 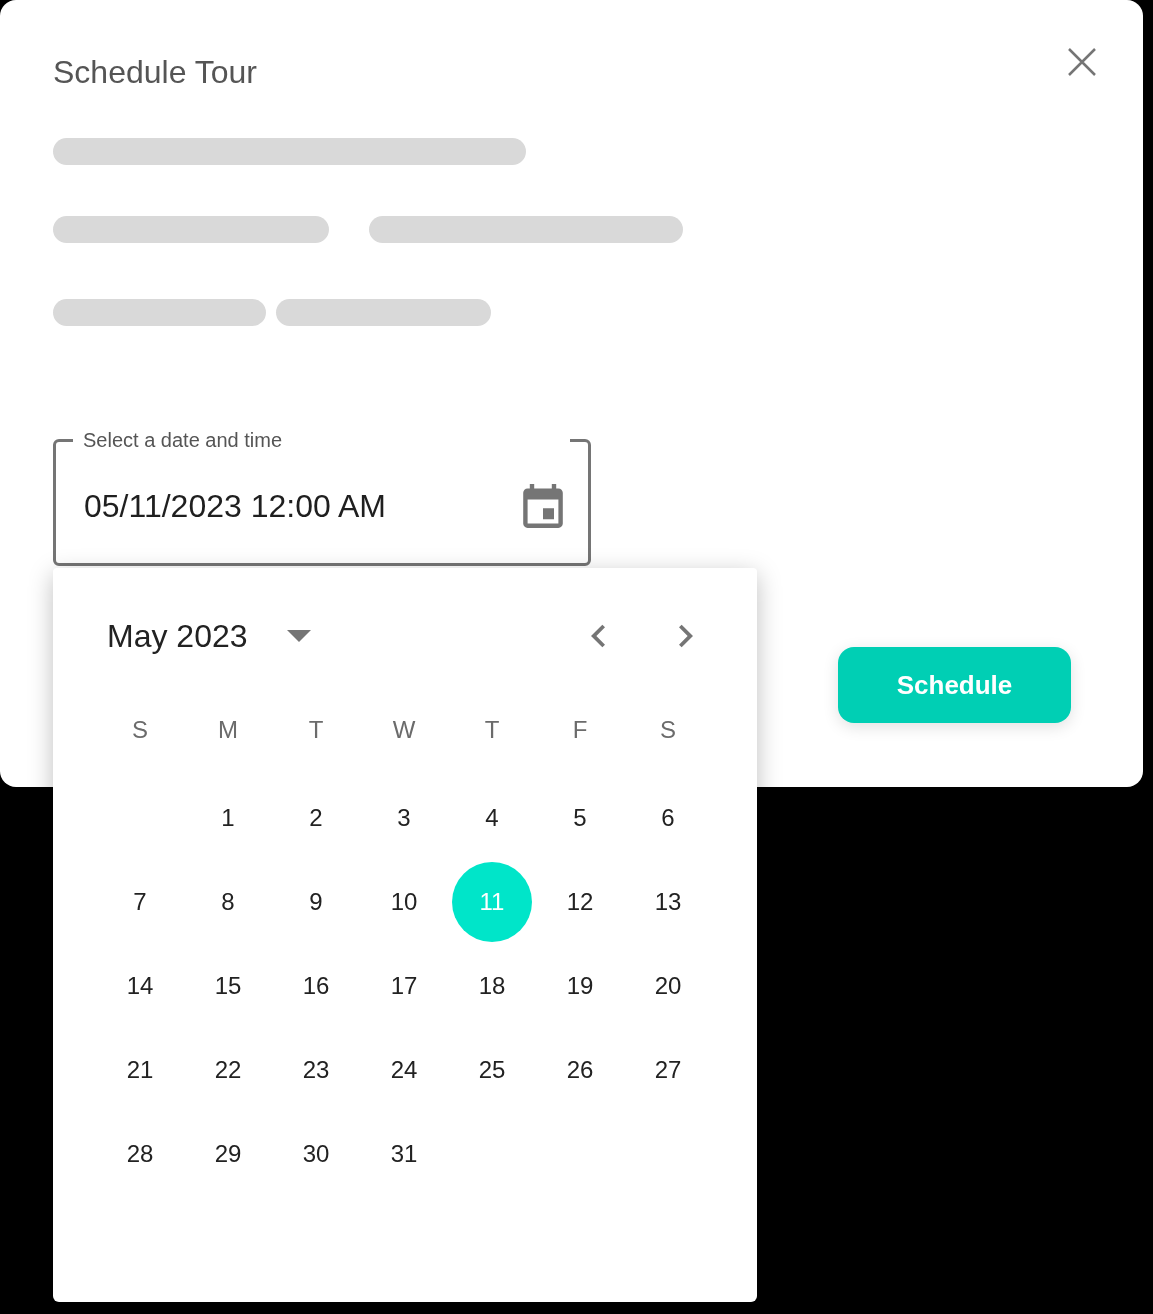 I want to click on day-button: 12, so click(x=580, y=902).